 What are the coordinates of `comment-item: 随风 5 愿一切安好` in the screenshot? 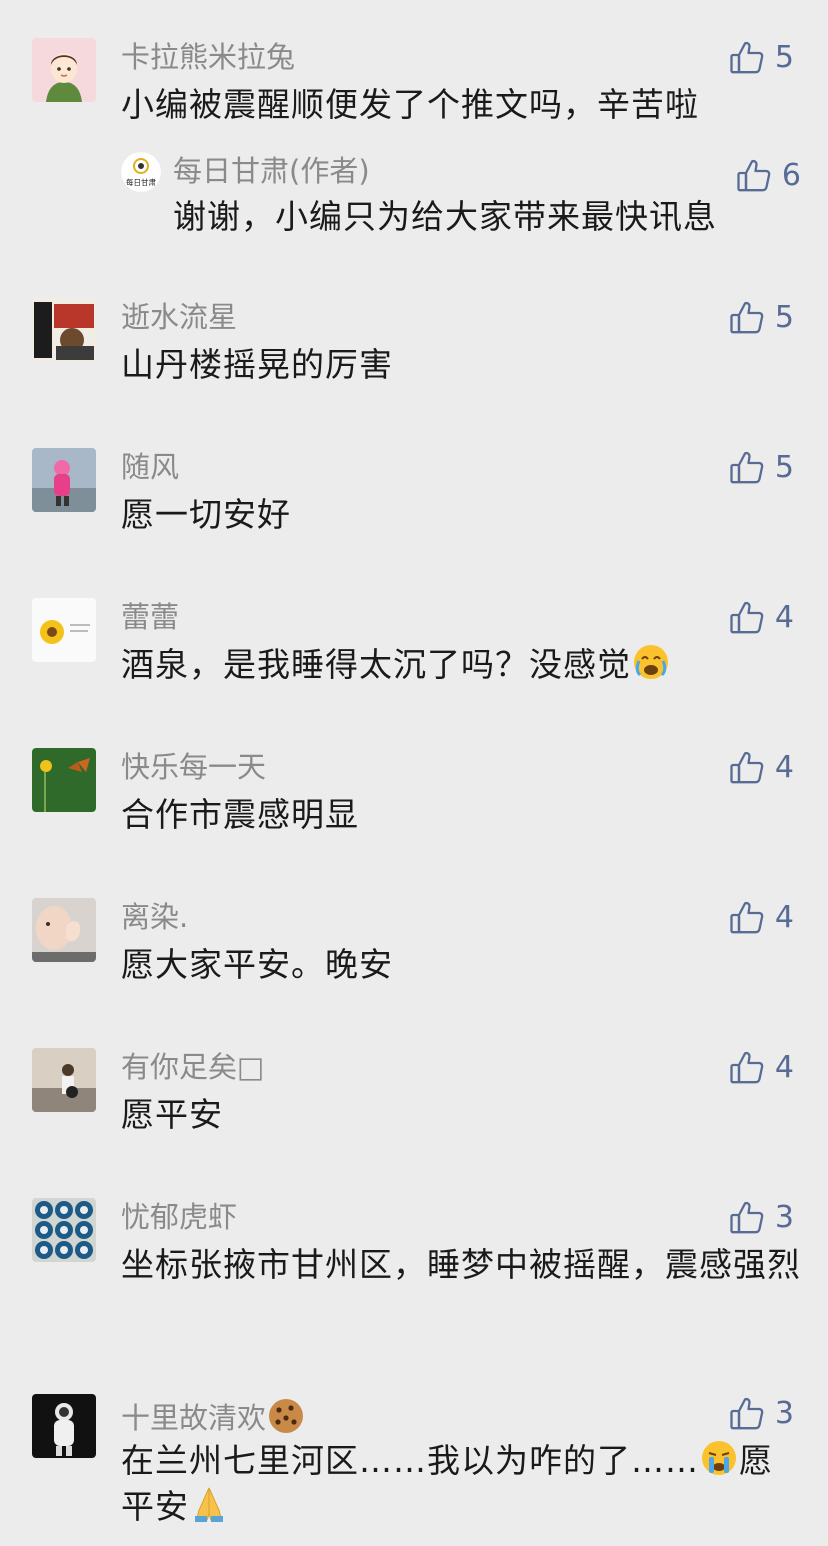 It's located at (414, 498).